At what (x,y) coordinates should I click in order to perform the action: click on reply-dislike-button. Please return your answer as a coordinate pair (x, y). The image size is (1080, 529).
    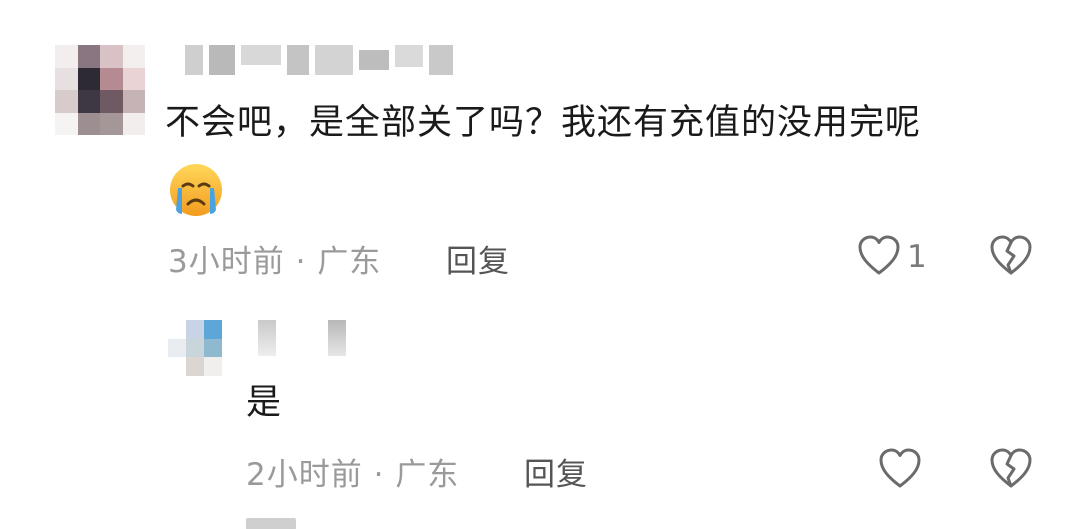
    Looking at the image, I should click on (1011, 470).